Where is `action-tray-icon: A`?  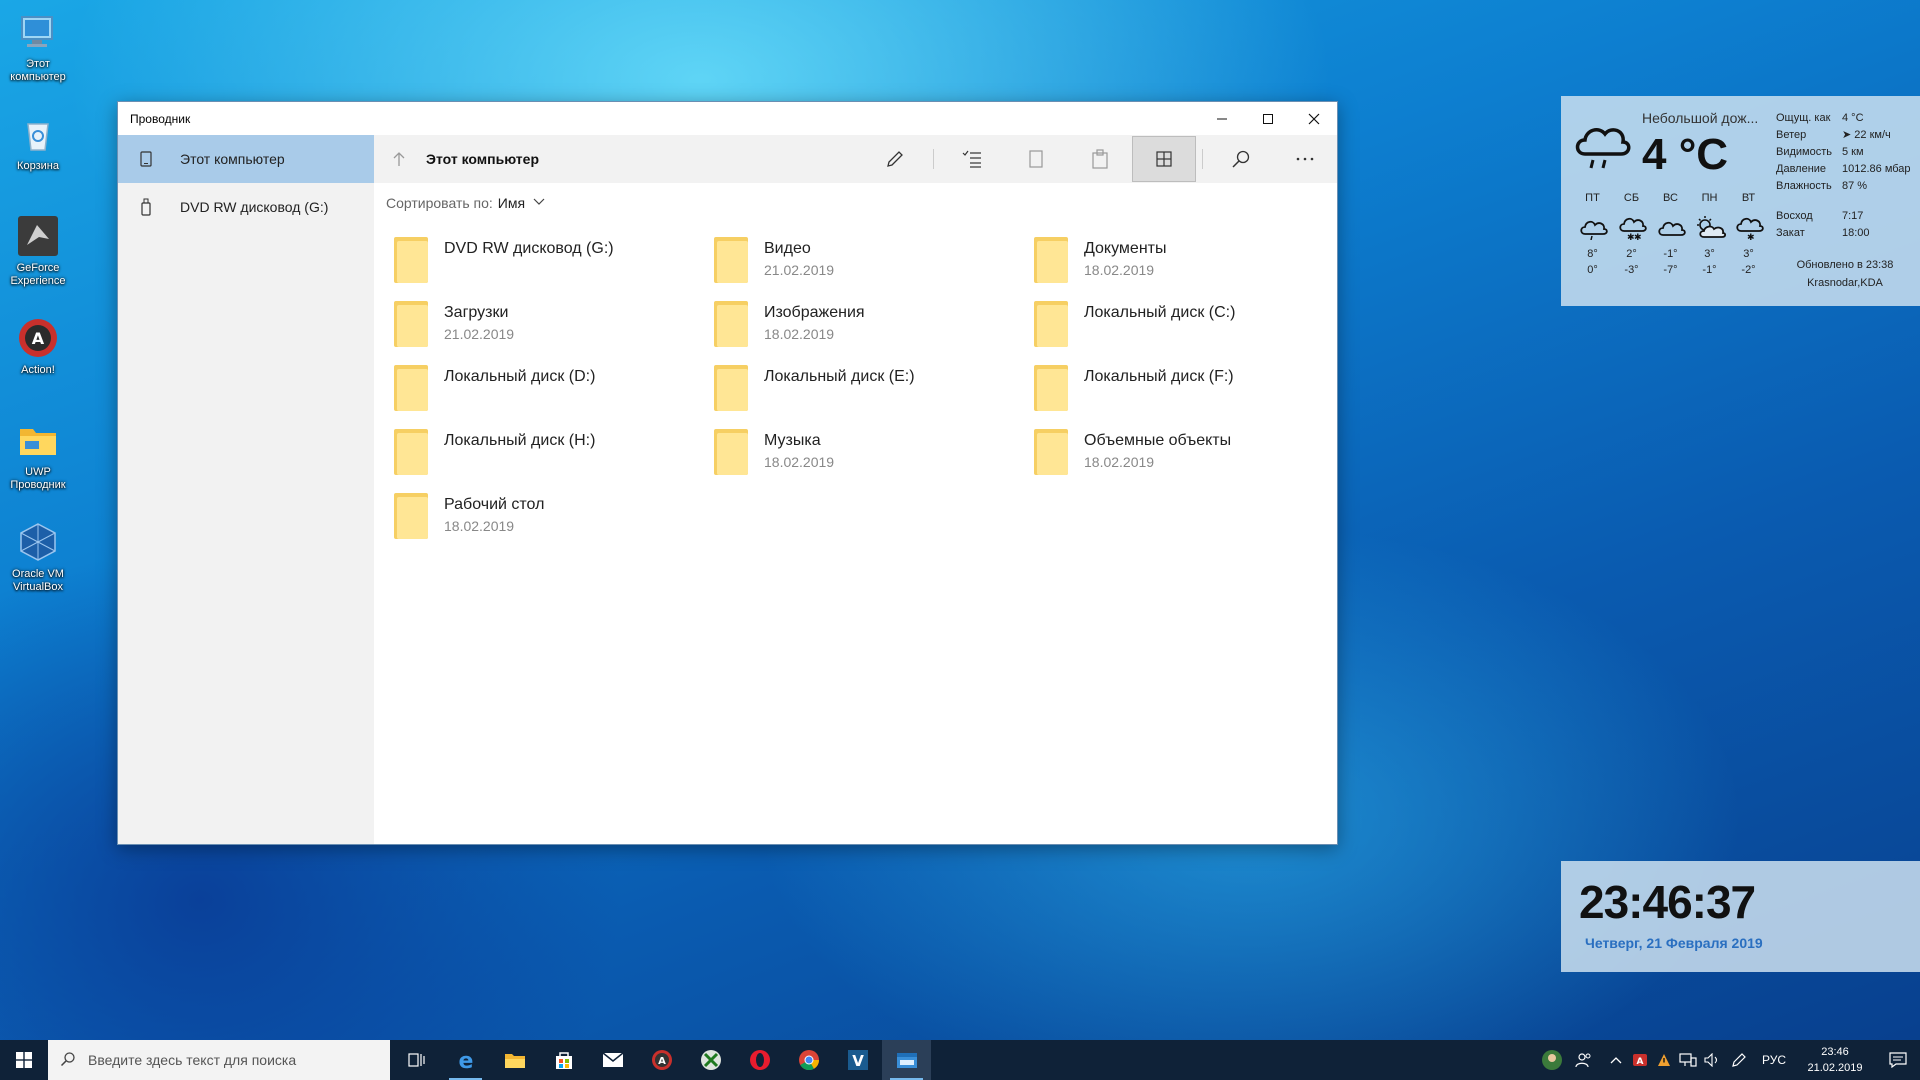 action-tray-icon: A is located at coordinates (1640, 1060).